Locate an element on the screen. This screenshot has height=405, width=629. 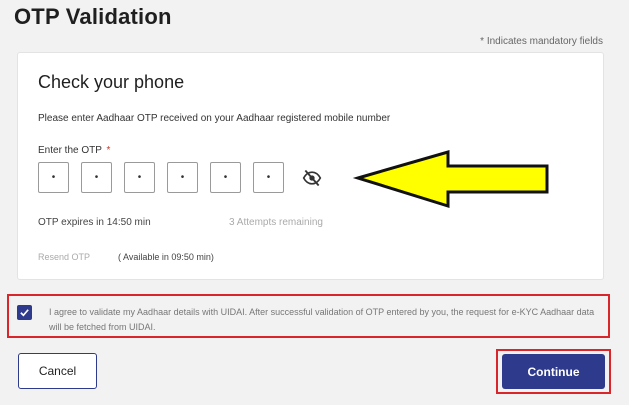
otp-expiry-text: OTP expires in 14:50 min is located at coordinates (94, 222).